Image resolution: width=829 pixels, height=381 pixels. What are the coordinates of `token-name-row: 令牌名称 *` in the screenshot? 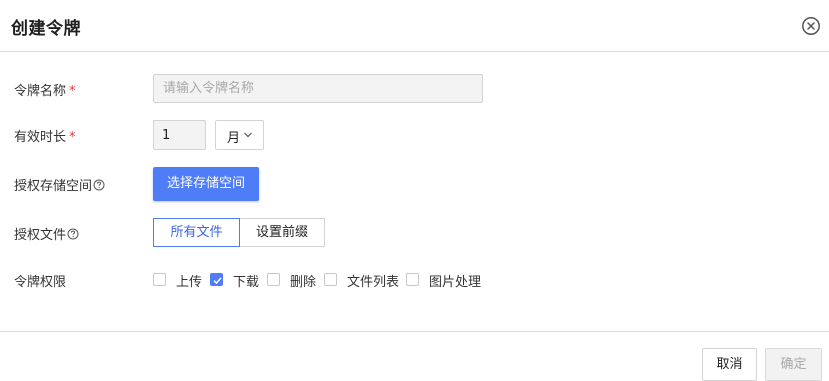 It's located at (414, 89).